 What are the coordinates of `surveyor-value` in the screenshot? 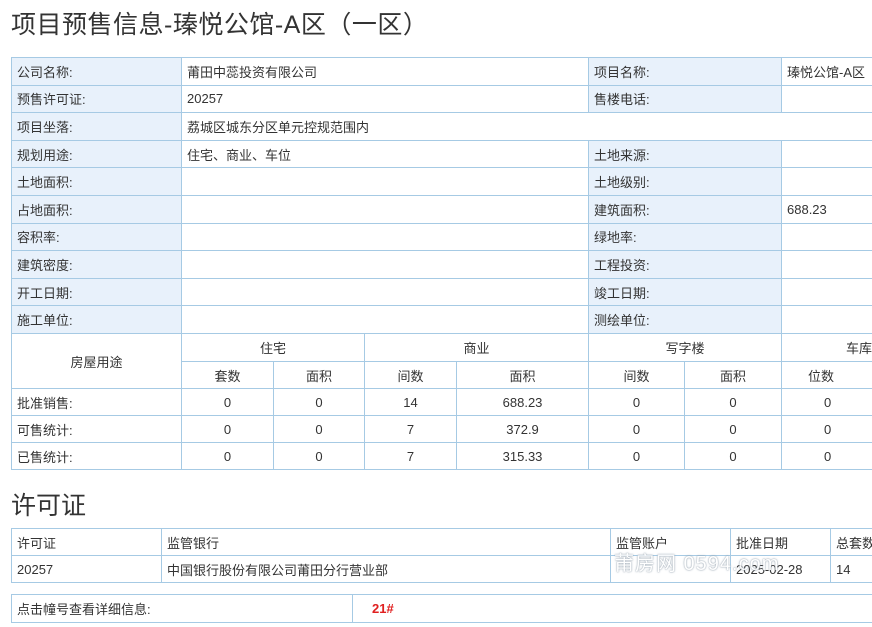 It's located at (826, 319).